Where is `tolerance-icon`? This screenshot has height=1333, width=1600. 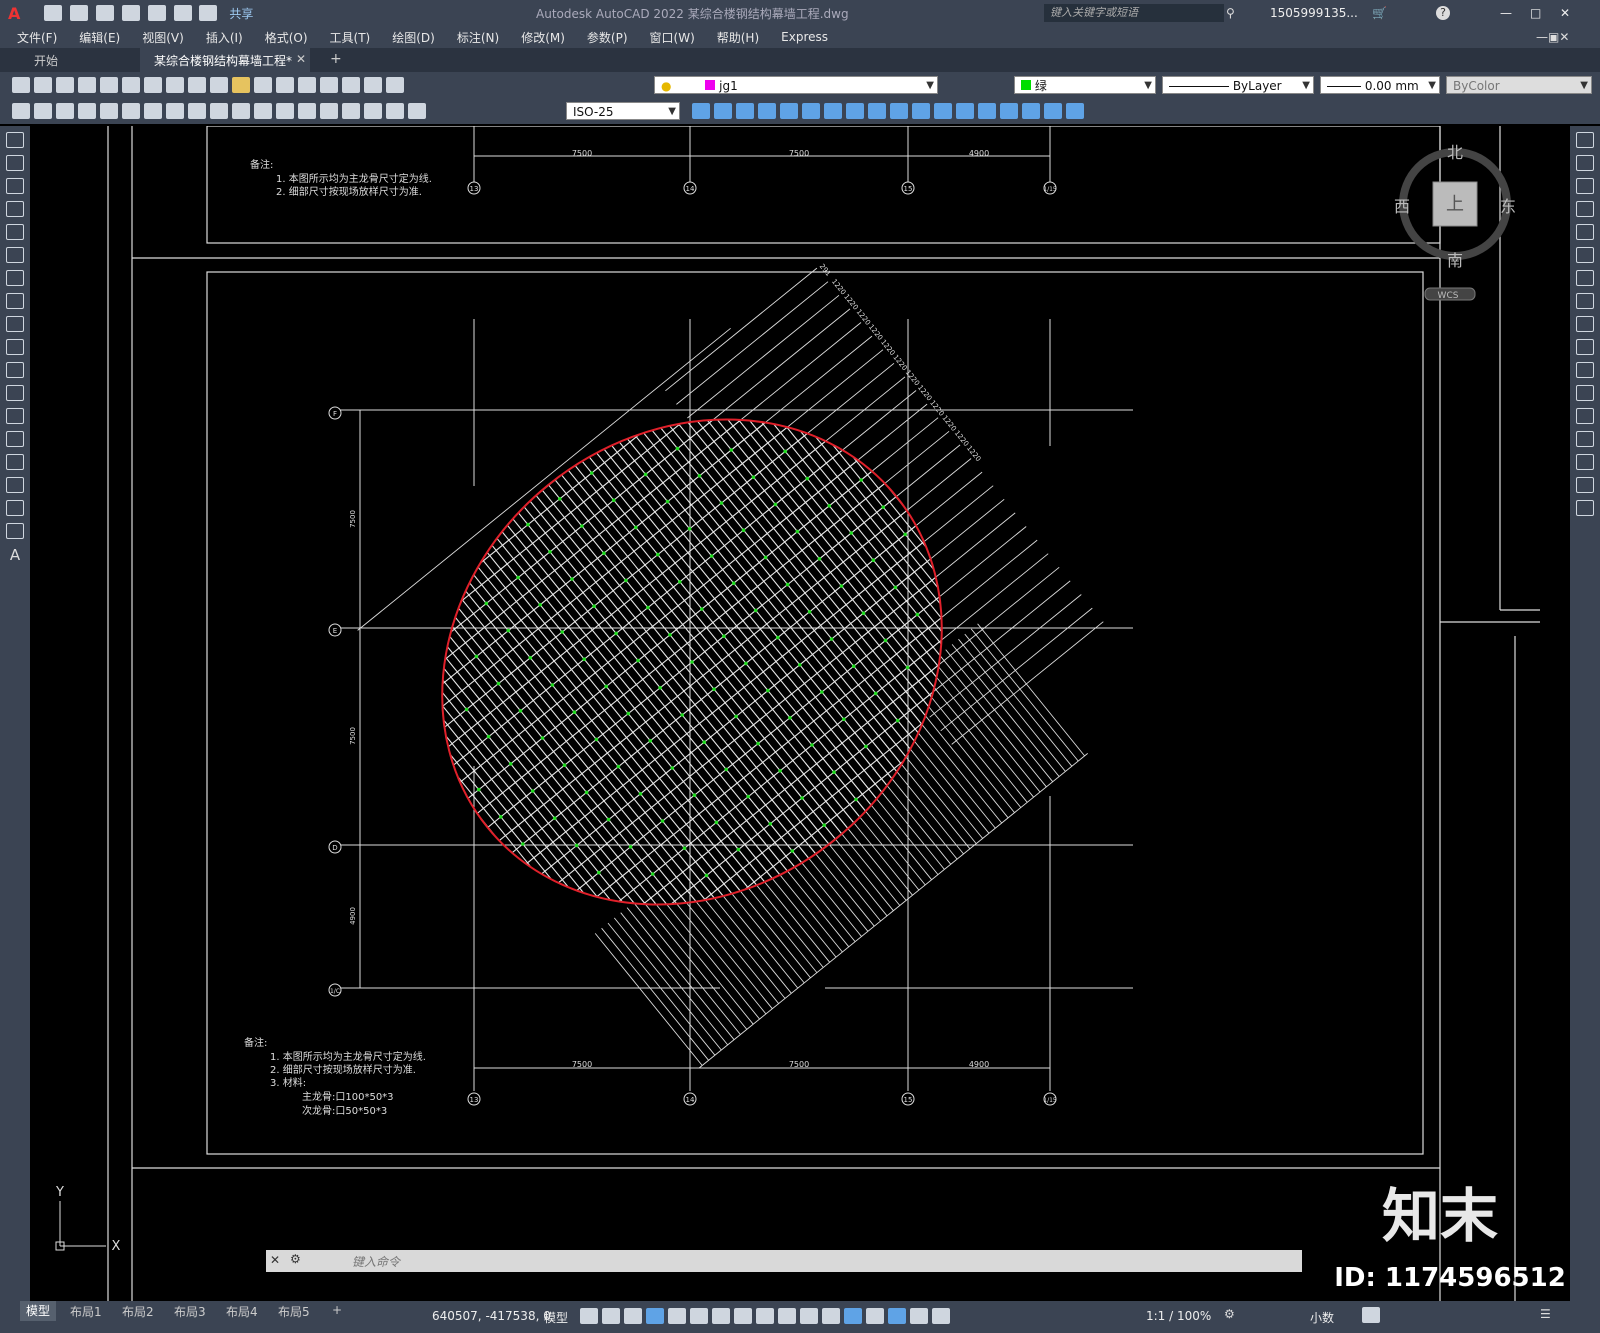 tolerance-icon is located at coordinates (307, 111).